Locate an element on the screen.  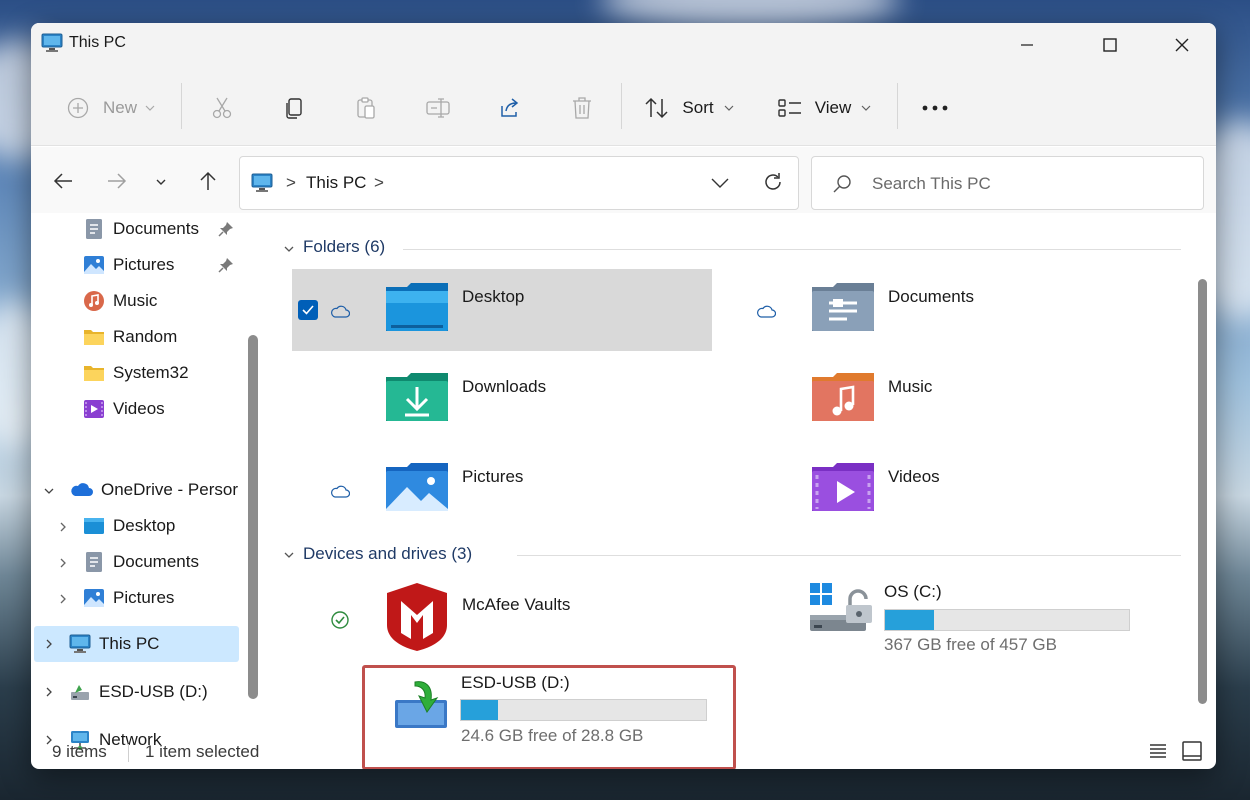
maximize-button is located at coordinates (1110, 45).